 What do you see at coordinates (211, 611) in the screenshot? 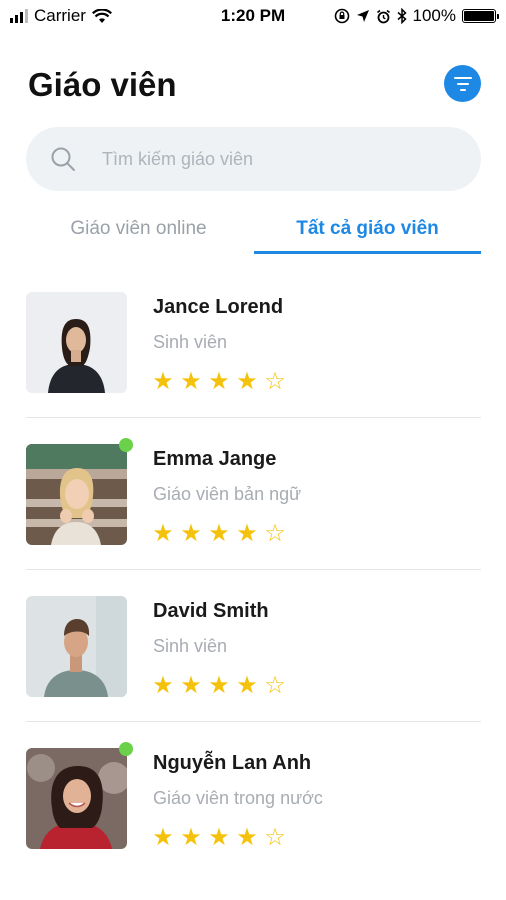
I see `teacher-name: David Smith` at bounding box center [211, 611].